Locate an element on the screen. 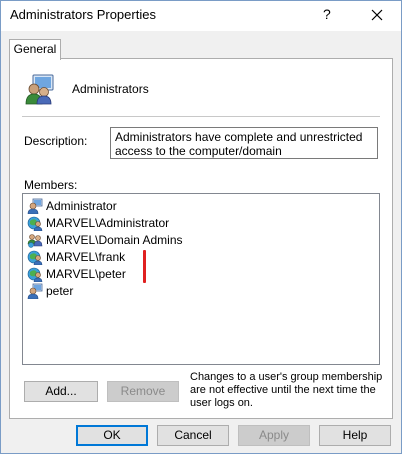 Image resolution: width=402 pixels, height=454 pixels. member-name: MARVEL\frank is located at coordinates (86, 257).